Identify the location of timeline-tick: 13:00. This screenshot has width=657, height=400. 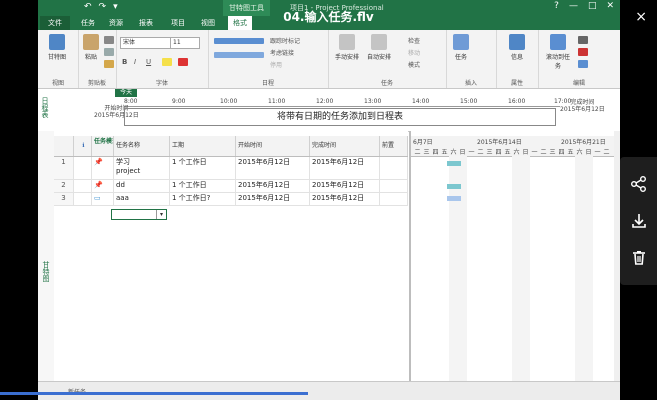
(373, 101).